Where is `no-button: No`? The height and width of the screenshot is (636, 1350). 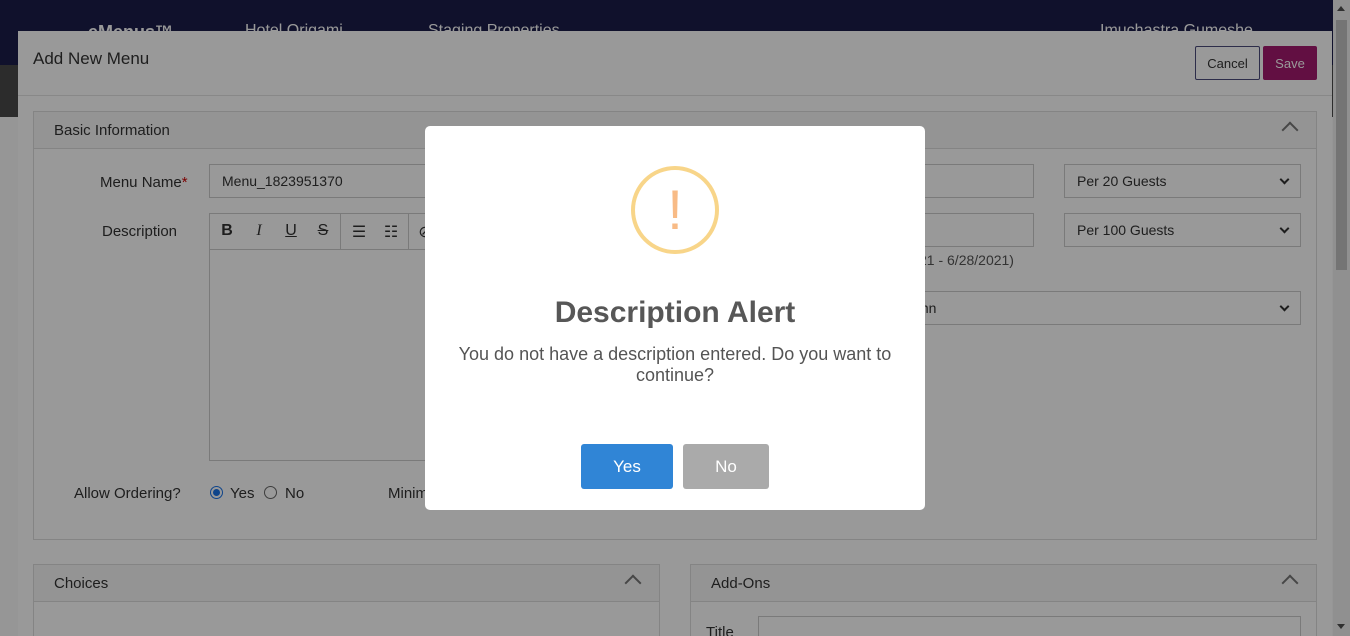 no-button: No is located at coordinates (726, 466).